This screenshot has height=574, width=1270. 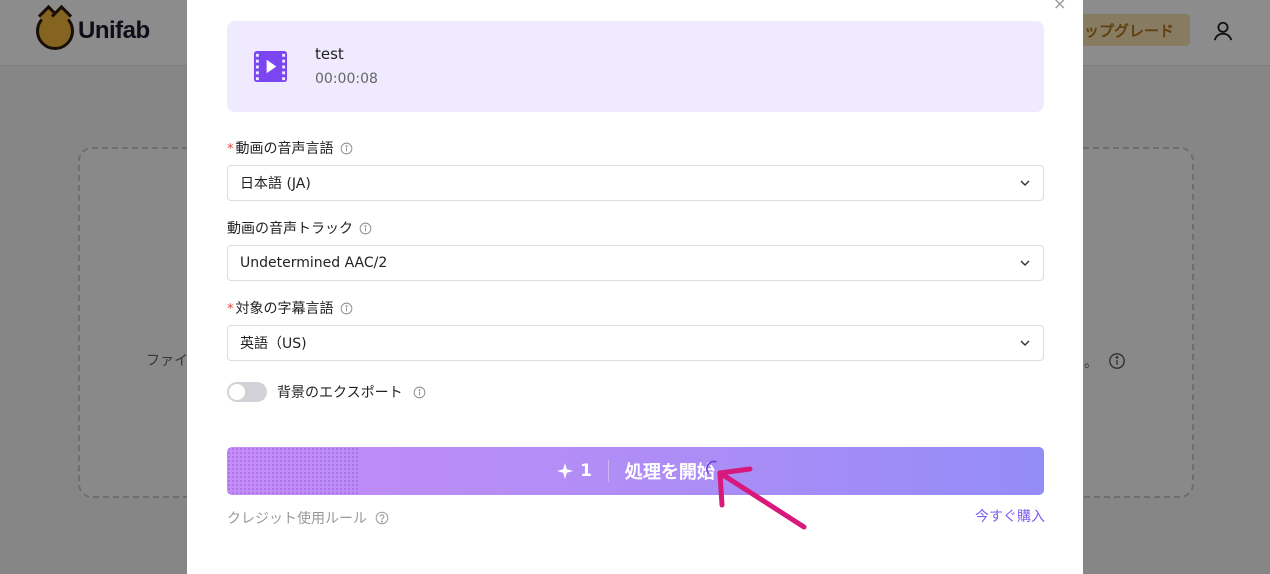 What do you see at coordinates (293, 471) in the screenshot?
I see `button-texture` at bounding box center [293, 471].